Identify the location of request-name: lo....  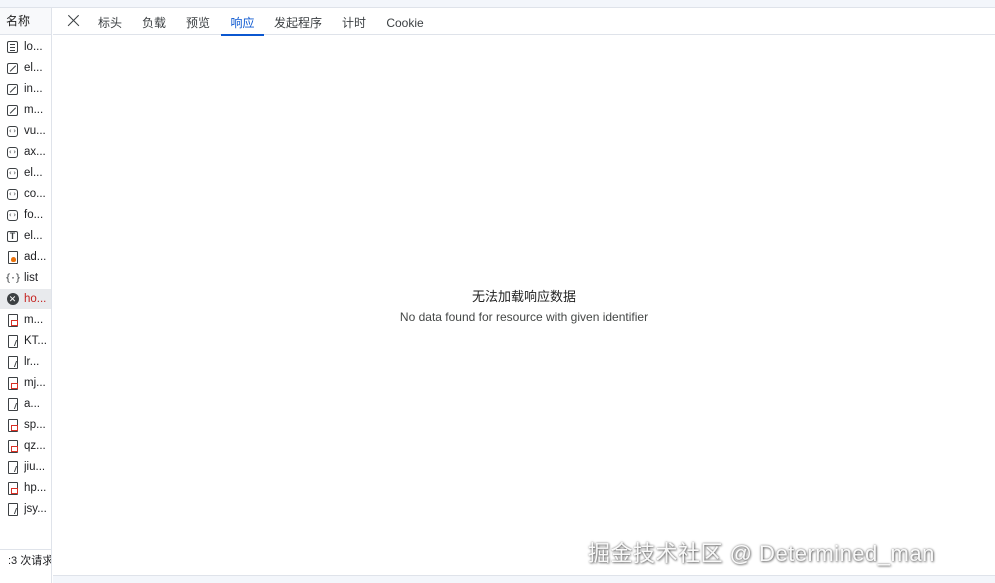
(33, 47).